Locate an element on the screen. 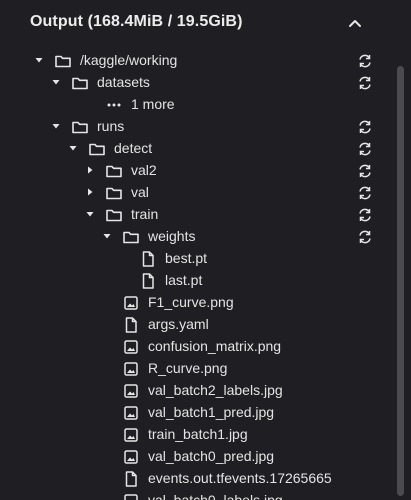  output-title: Output (168.4MiB / 19.5GiB) is located at coordinates (136, 21).